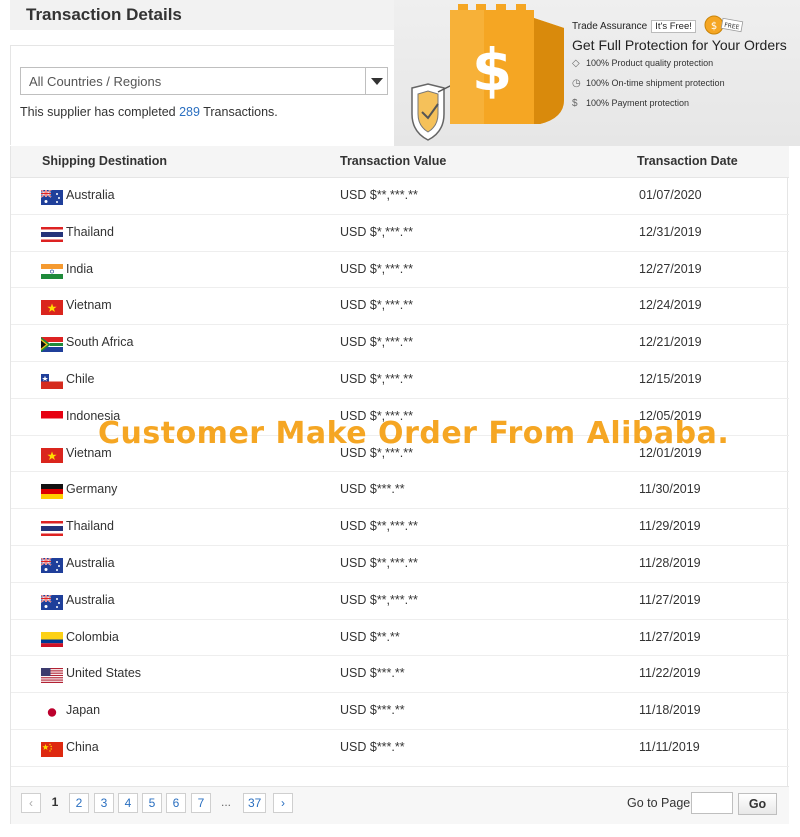 The image size is (800, 837). What do you see at coordinates (712, 803) in the screenshot?
I see `goto-page-input` at bounding box center [712, 803].